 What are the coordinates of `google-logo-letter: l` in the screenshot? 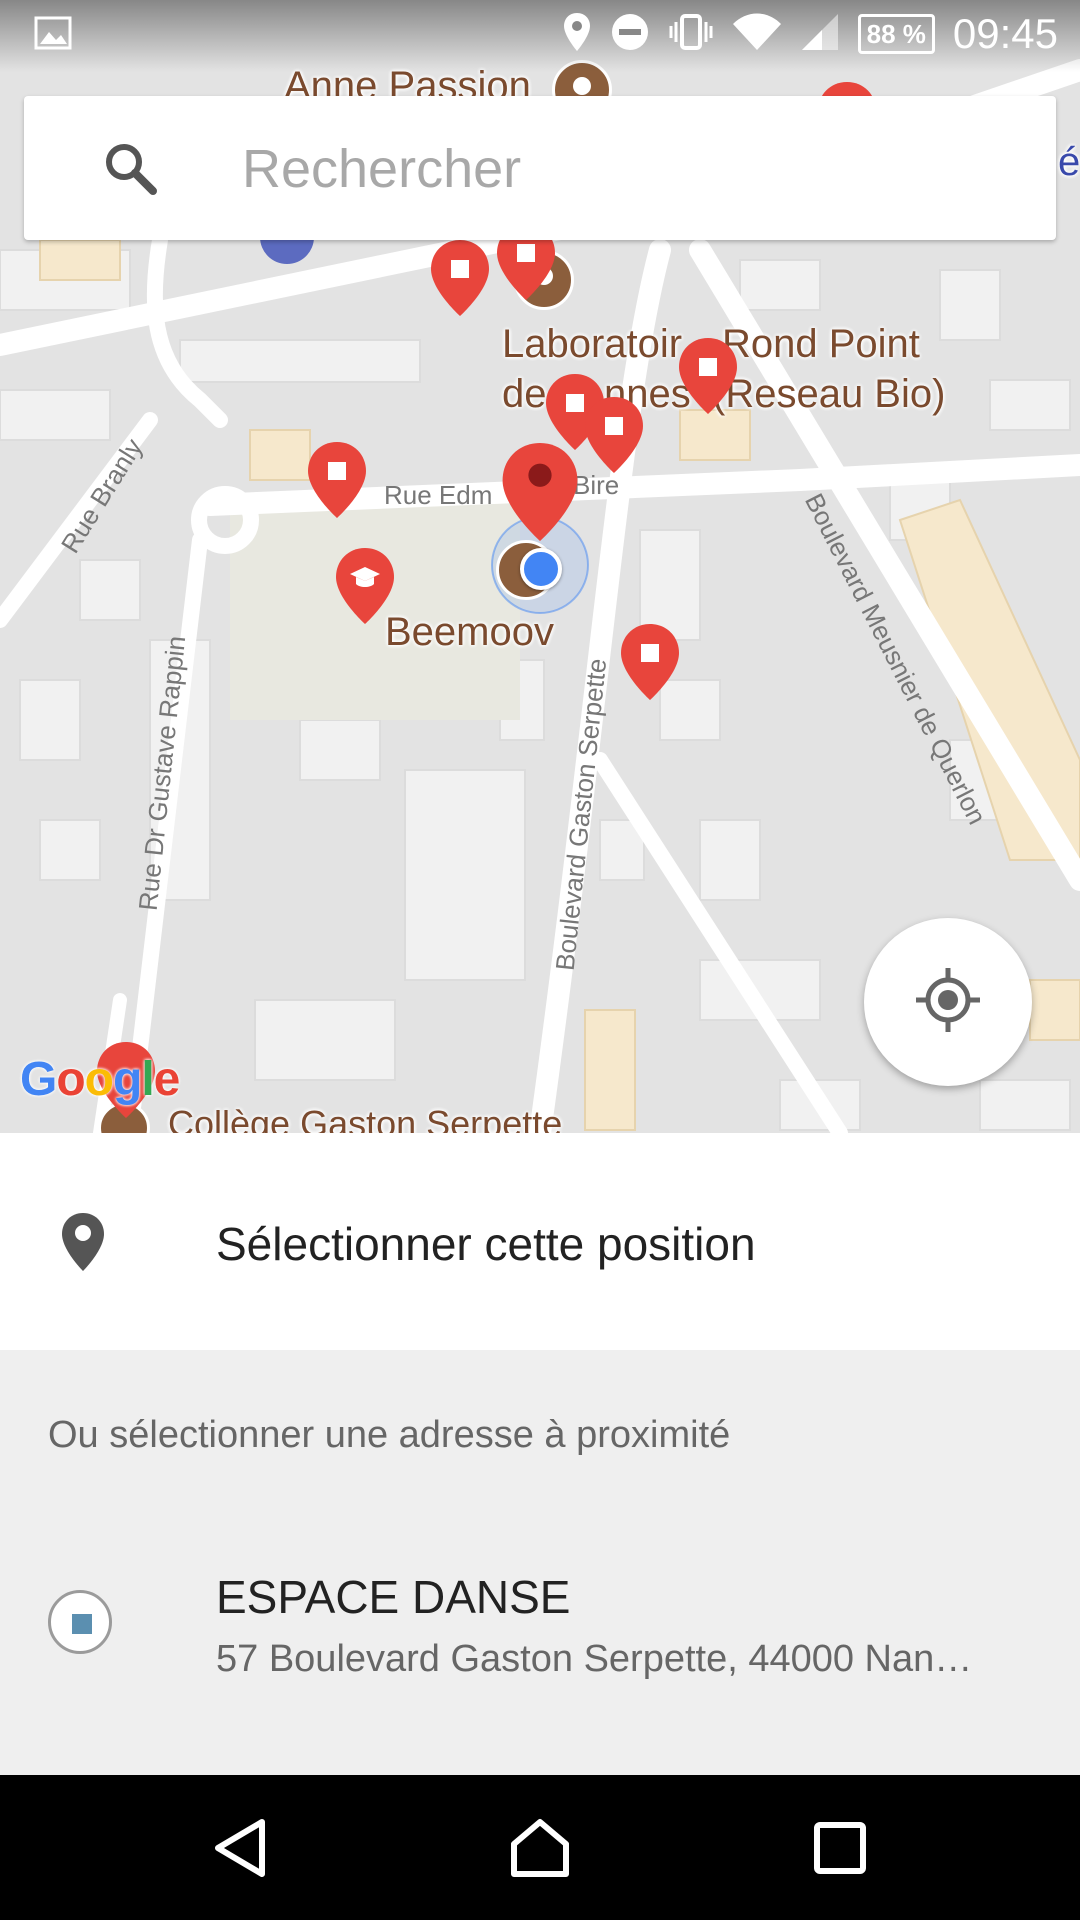 It's located at (147, 1079).